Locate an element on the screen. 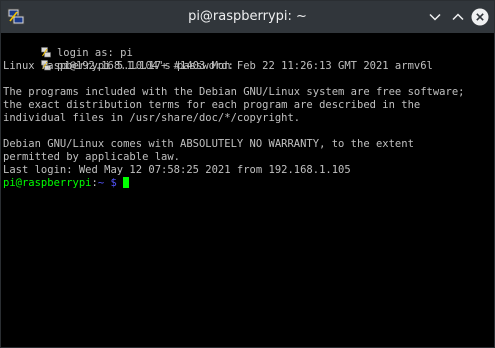  window-title: pi@raspberrypi: ~ is located at coordinates (247, 16).